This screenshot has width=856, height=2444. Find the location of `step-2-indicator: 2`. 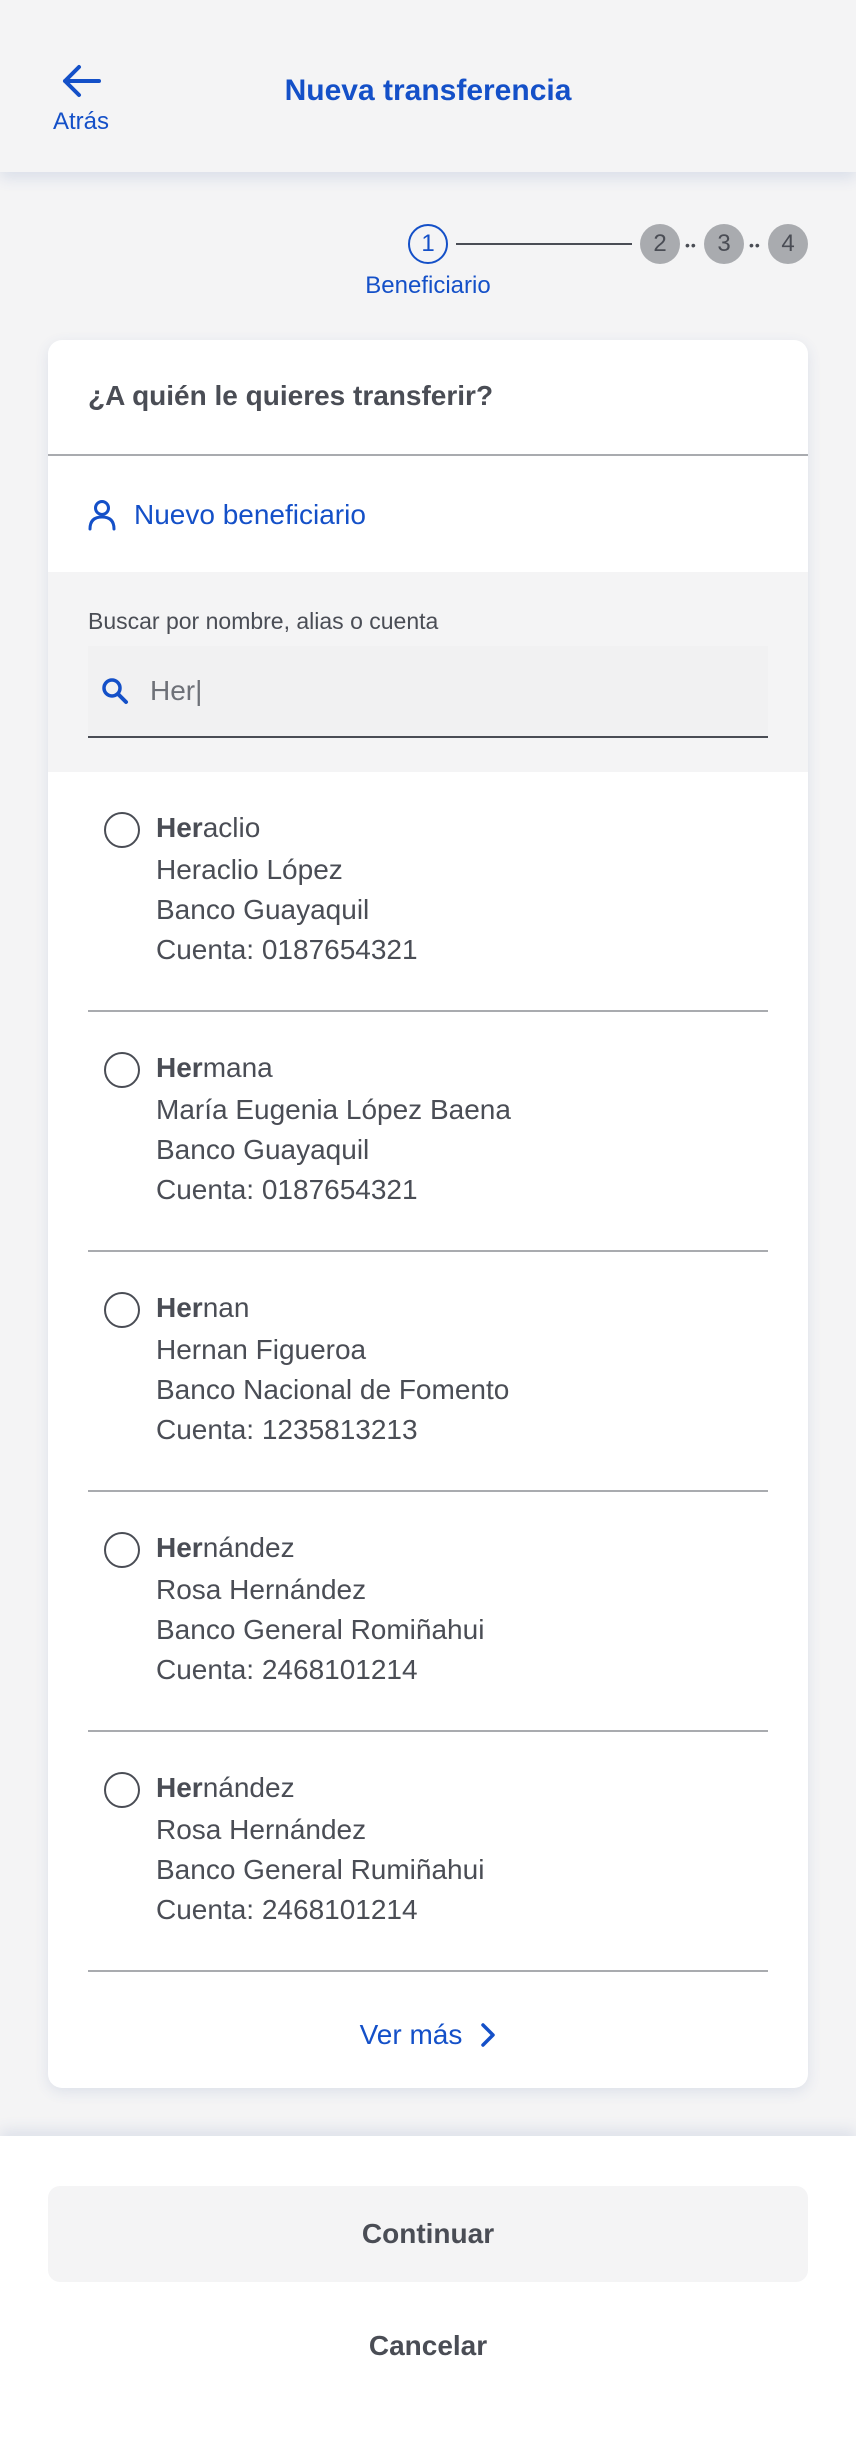

step-2-indicator: 2 is located at coordinates (660, 244).